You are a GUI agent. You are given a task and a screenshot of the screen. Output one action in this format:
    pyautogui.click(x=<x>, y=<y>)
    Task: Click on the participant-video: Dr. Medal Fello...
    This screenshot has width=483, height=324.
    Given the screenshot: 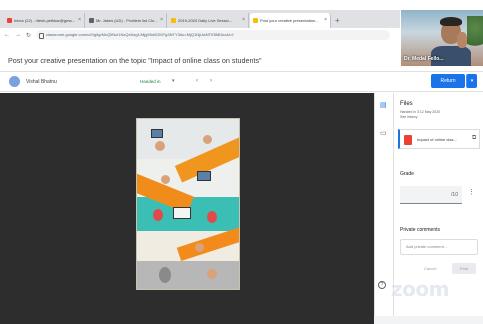 What is the action you would take?
    pyautogui.click(x=442, y=38)
    